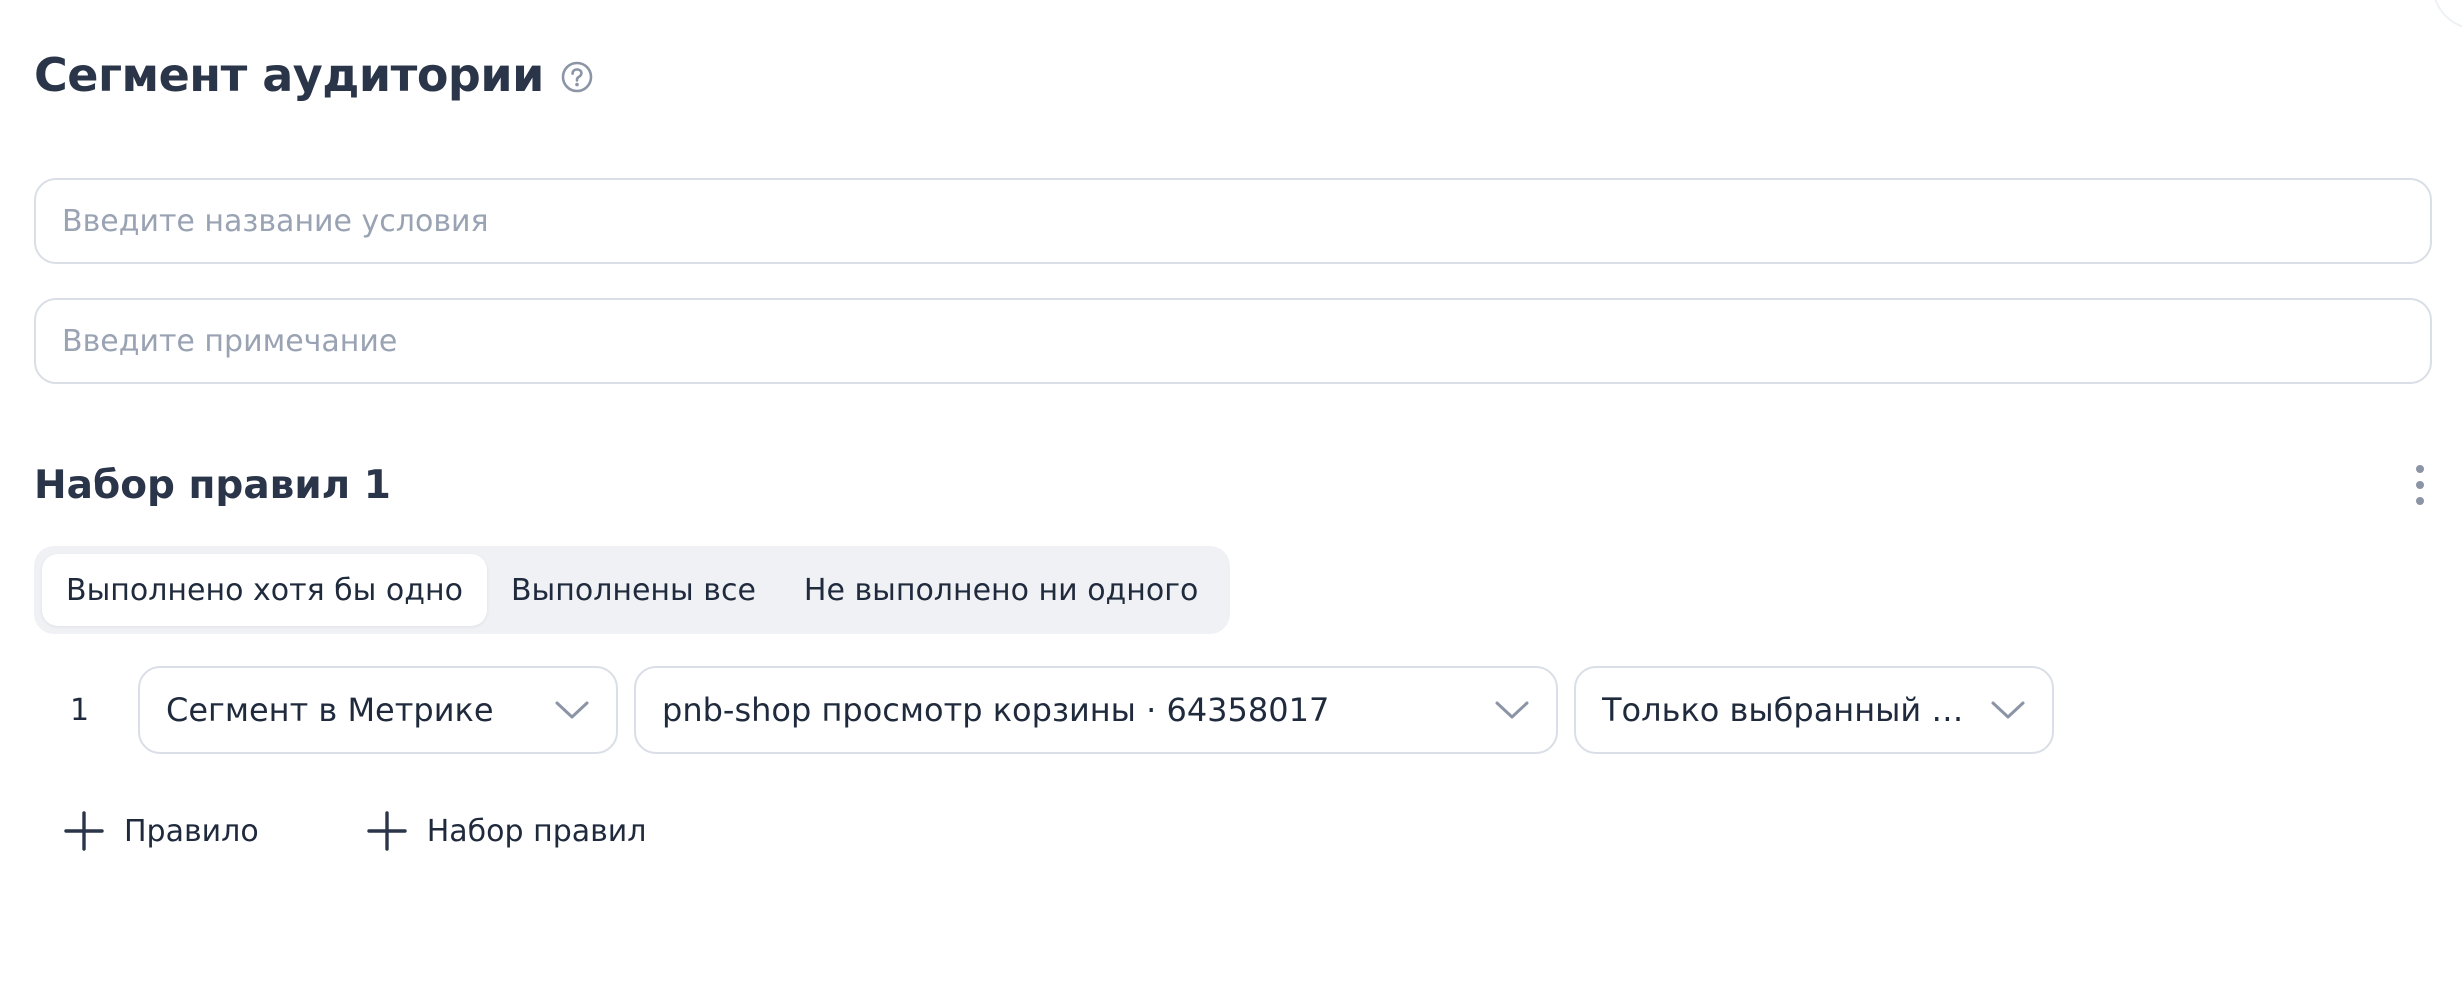  I want to click on header: Сегмент аудитории, so click(314, 75).